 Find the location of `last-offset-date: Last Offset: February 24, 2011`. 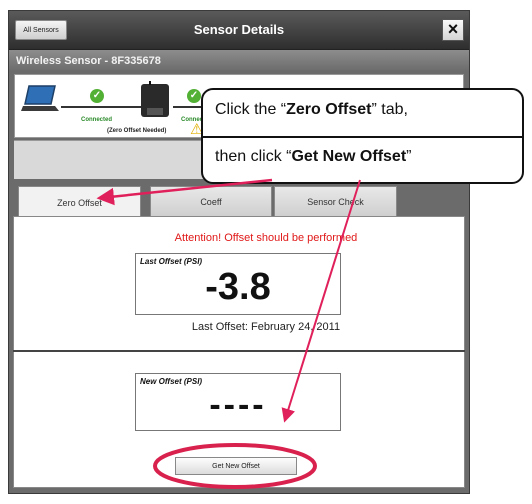

last-offset-date: Last Offset: February 24, 2011 is located at coordinates (266, 327).